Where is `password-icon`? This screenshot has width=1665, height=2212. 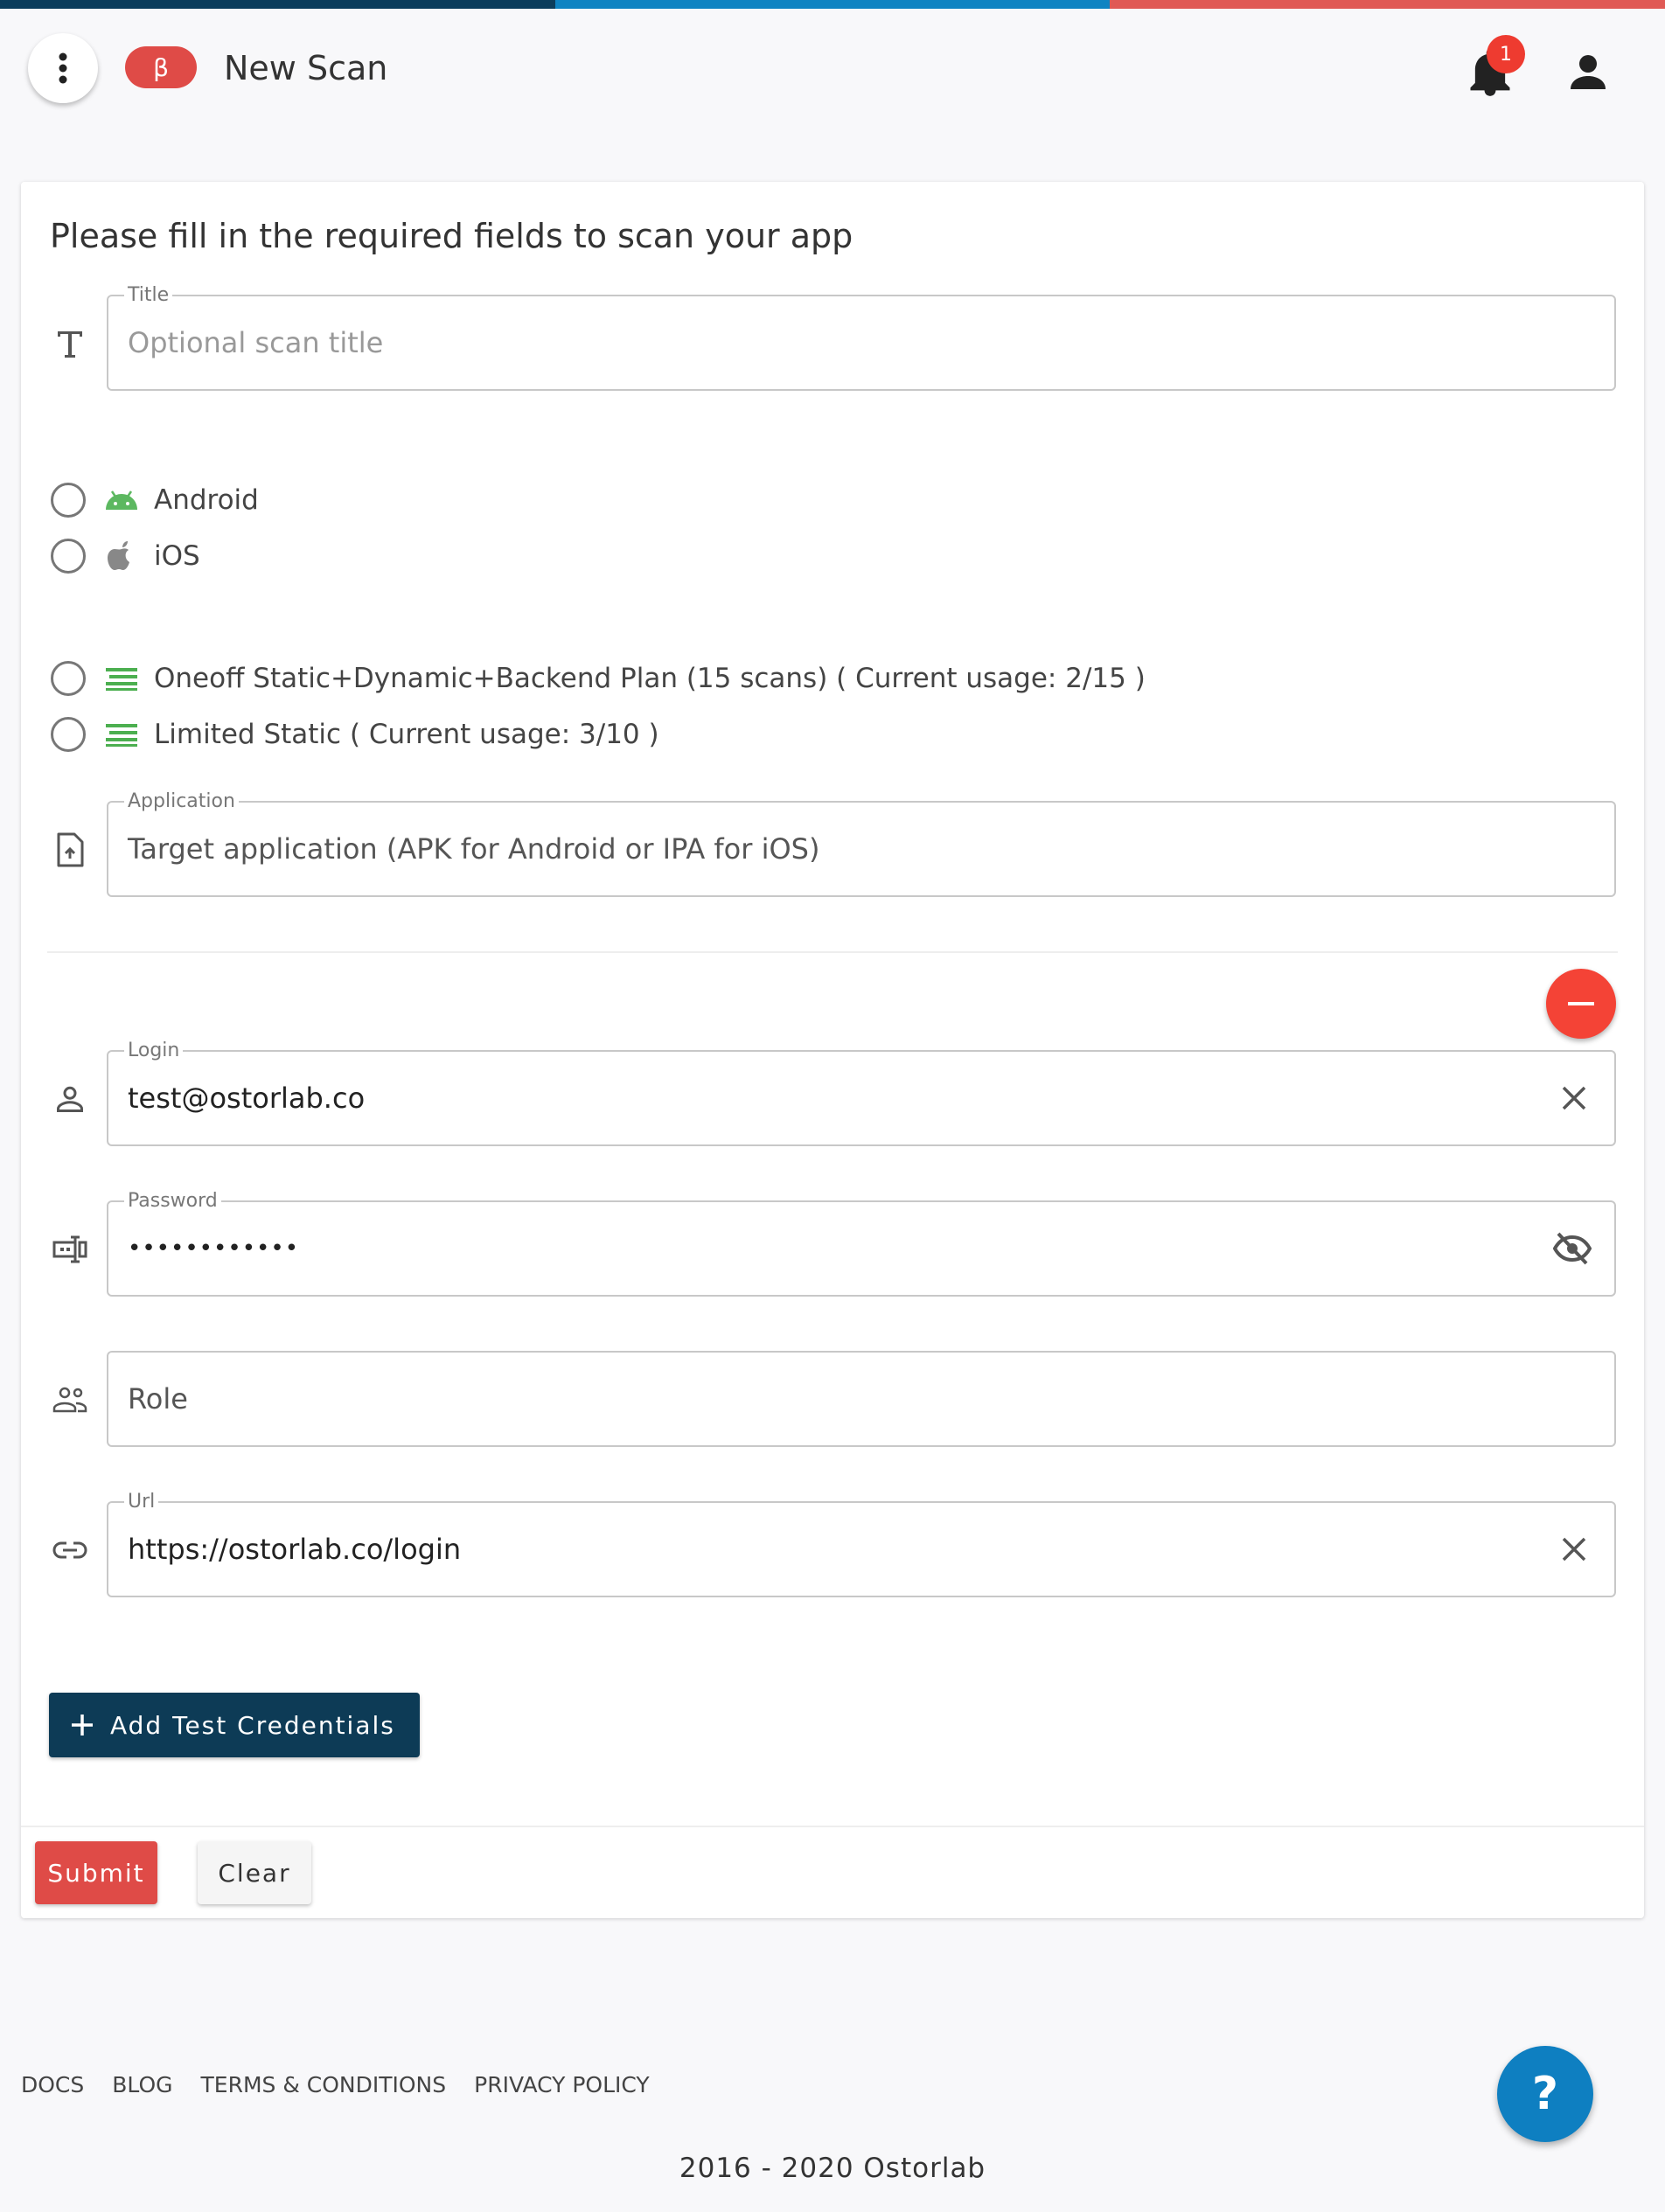
password-icon is located at coordinates (70, 1249).